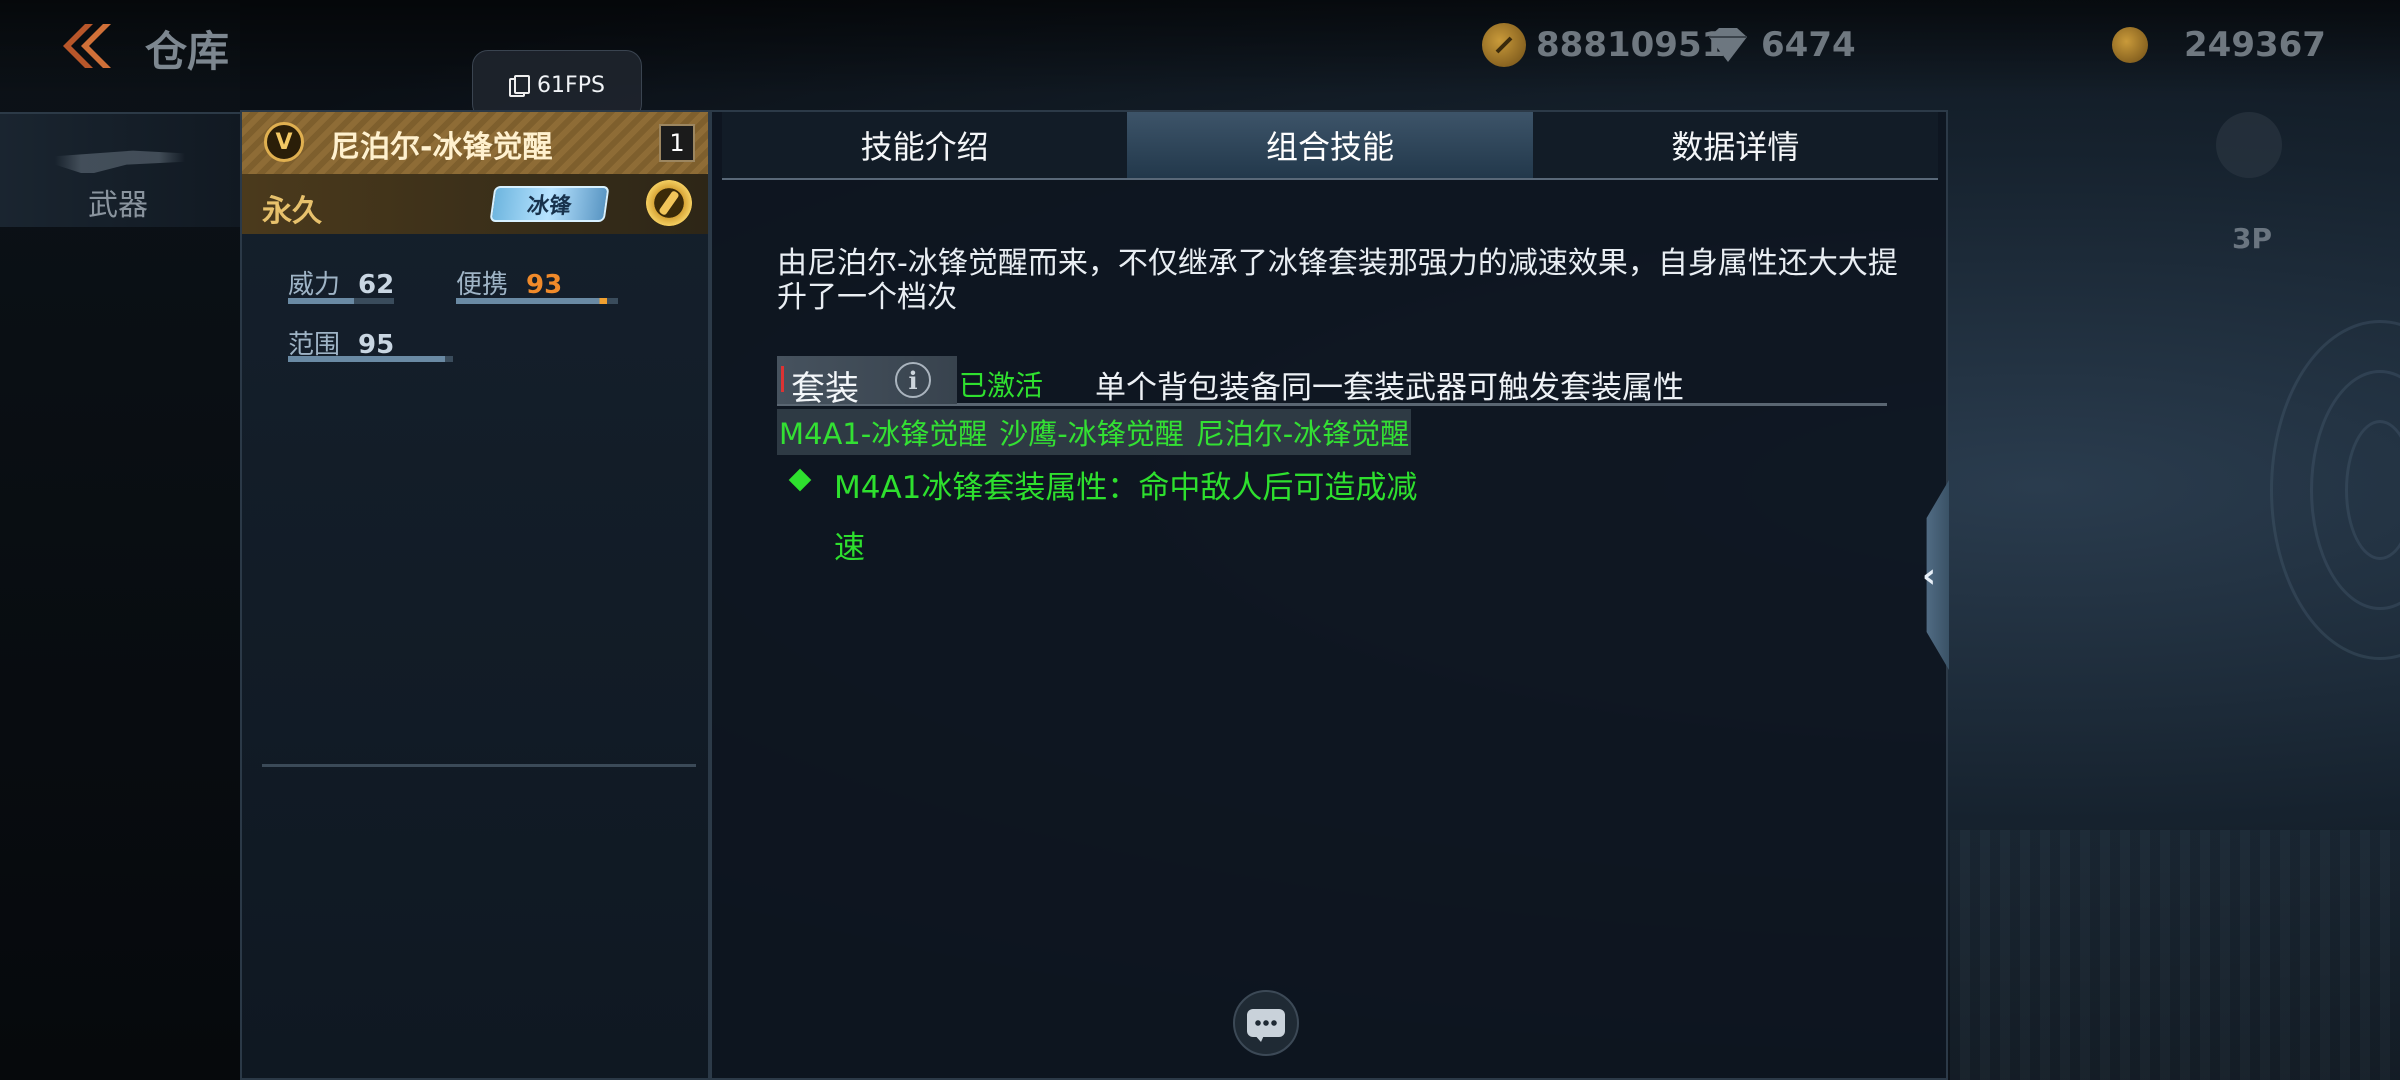 This screenshot has width=2400, height=1080. What do you see at coordinates (85, 46) in the screenshot?
I see `back-arrow-icon` at bounding box center [85, 46].